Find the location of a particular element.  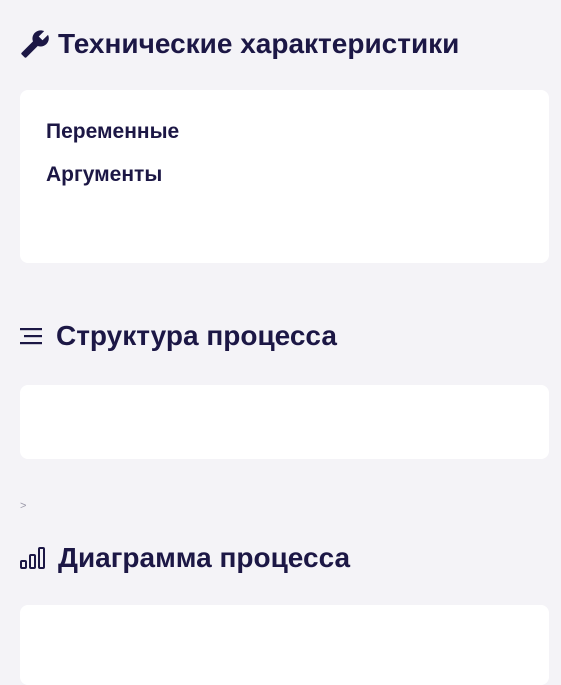

specs-item-arguments: Аргументы is located at coordinates (104, 175).